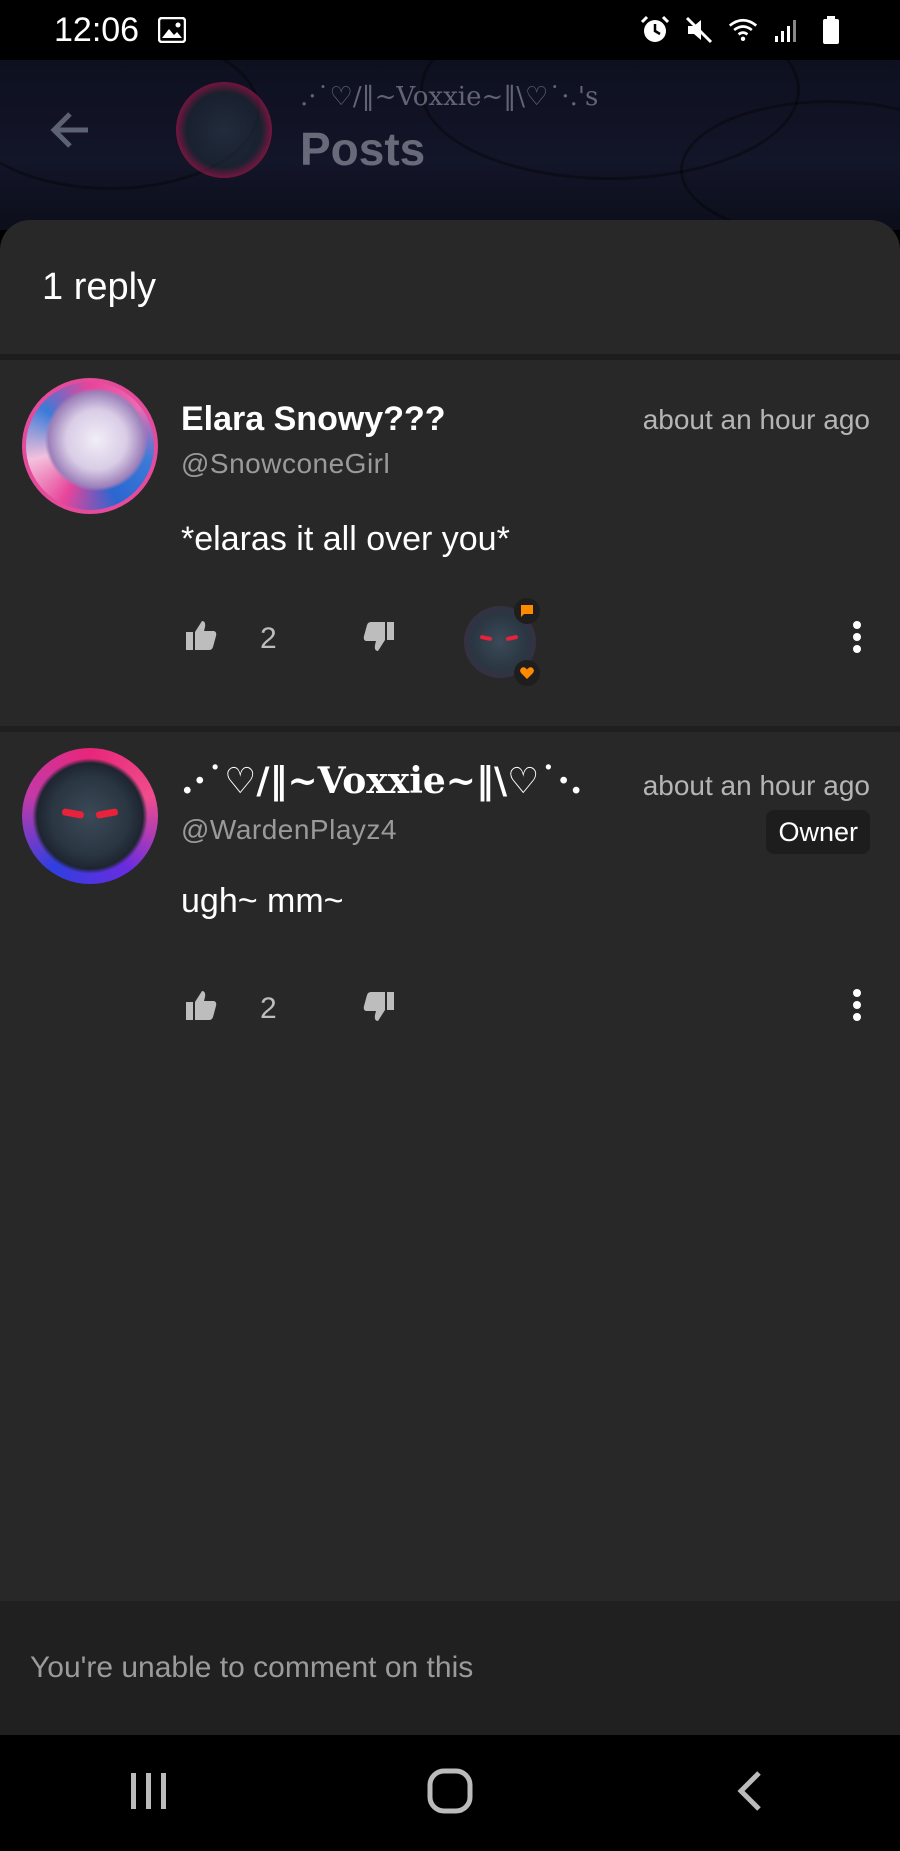 The width and height of the screenshot is (900, 1851). What do you see at coordinates (450, 30) in the screenshot?
I see `status-bar: 12:06` at bounding box center [450, 30].